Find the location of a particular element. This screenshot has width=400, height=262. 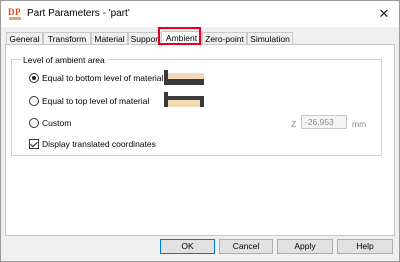

ok-button: OK is located at coordinates (187, 246).